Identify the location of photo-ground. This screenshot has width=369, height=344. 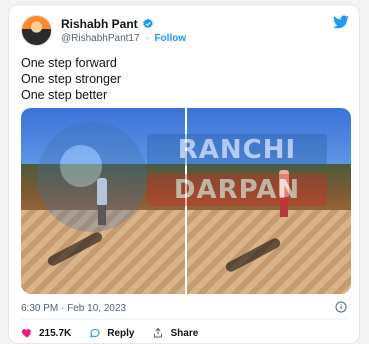
(269, 252).